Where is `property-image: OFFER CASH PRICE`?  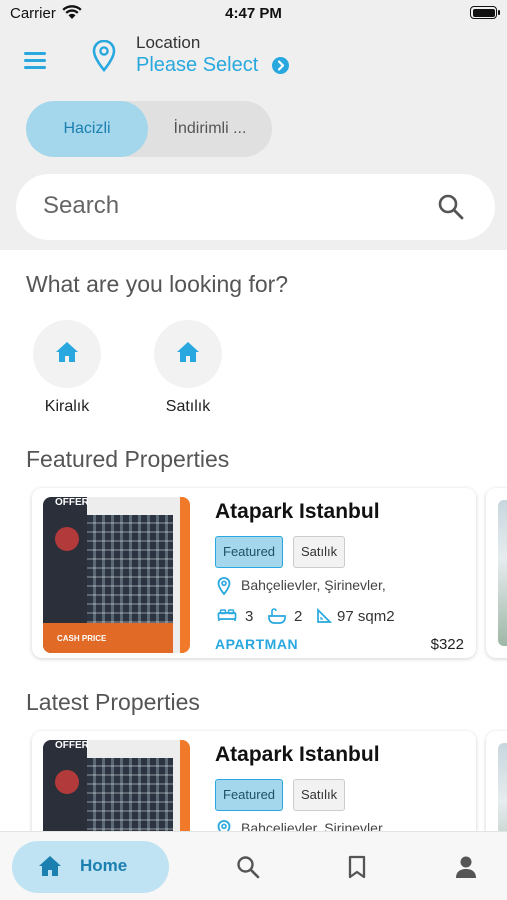 property-image: OFFER CASH PRICE is located at coordinates (116, 575).